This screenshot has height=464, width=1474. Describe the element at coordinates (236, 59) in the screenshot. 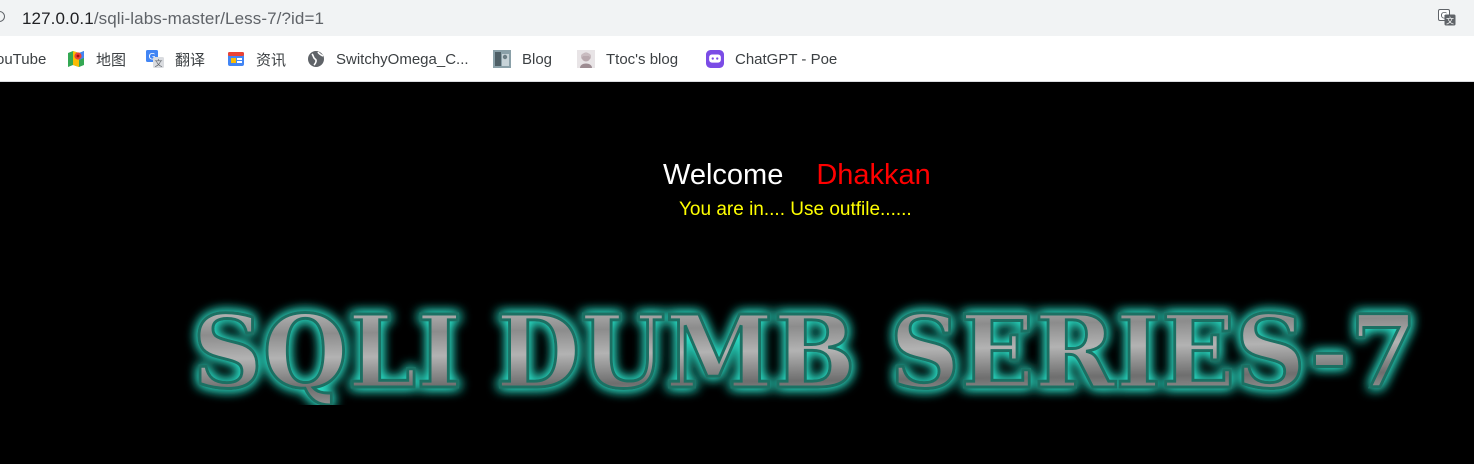

I see `news-icon` at that location.